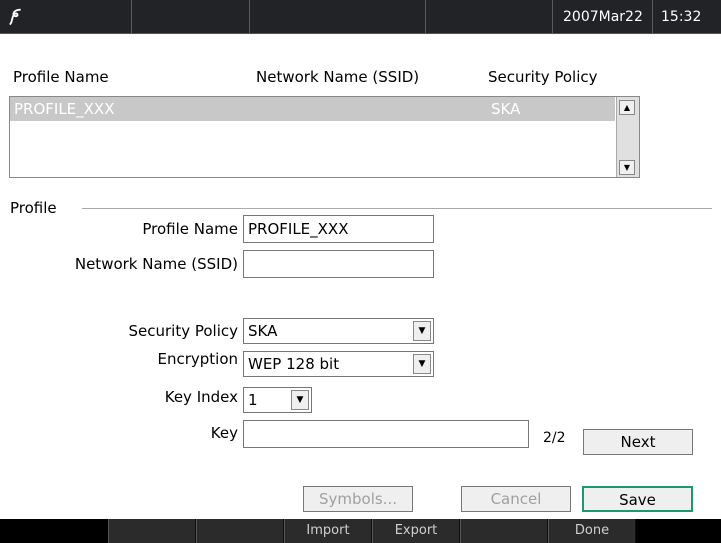 This screenshot has height=543, width=721. What do you see at coordinates (338, 264) in the screenshot?
I see `ssid-input` at bounding box center [338, 264].